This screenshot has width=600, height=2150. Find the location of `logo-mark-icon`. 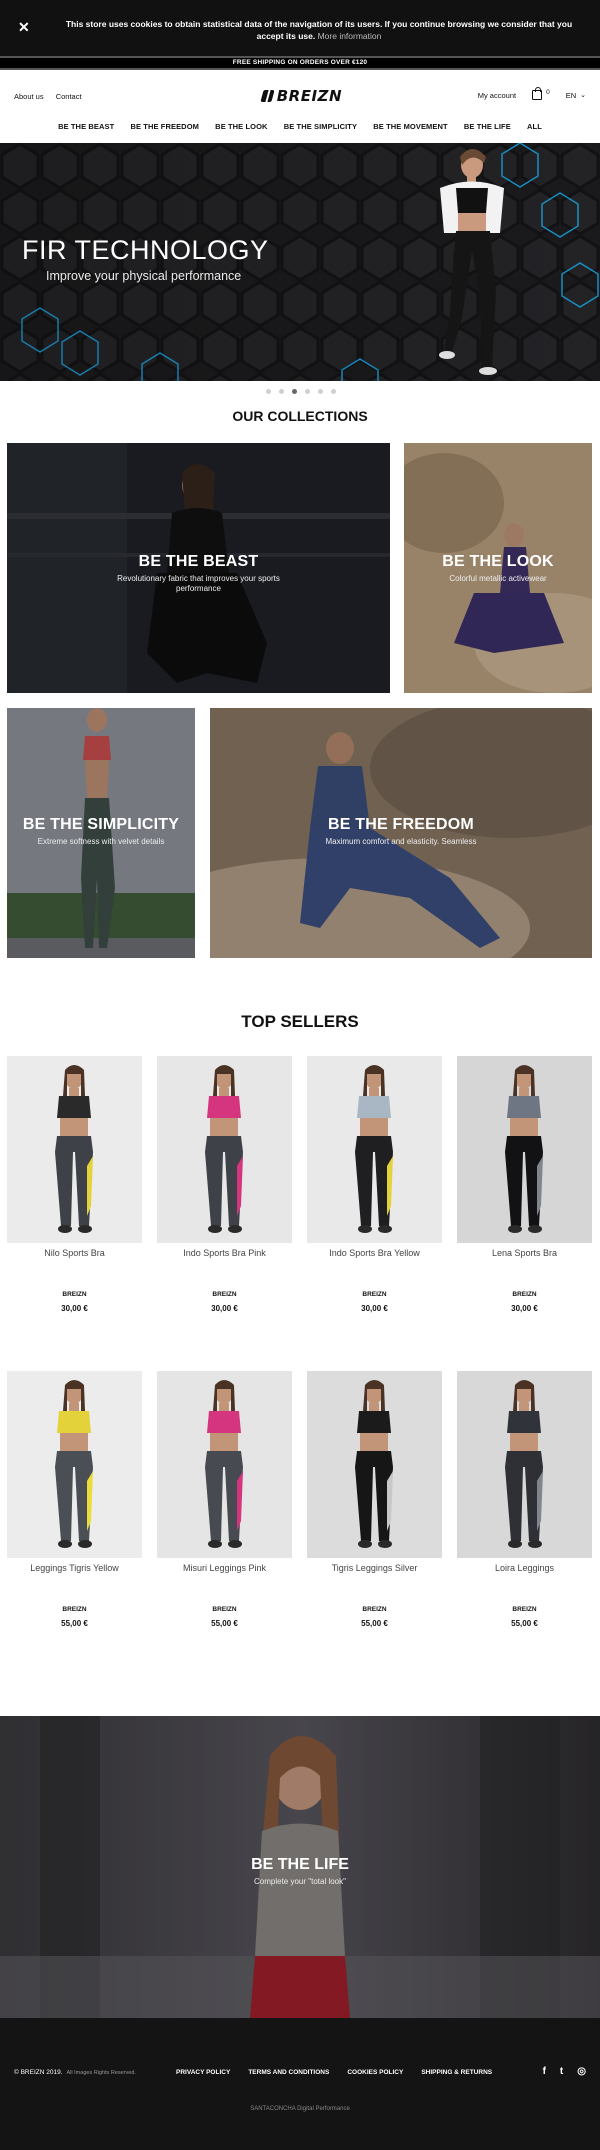

logo-mark-icon is located at coordinates (267, 96).